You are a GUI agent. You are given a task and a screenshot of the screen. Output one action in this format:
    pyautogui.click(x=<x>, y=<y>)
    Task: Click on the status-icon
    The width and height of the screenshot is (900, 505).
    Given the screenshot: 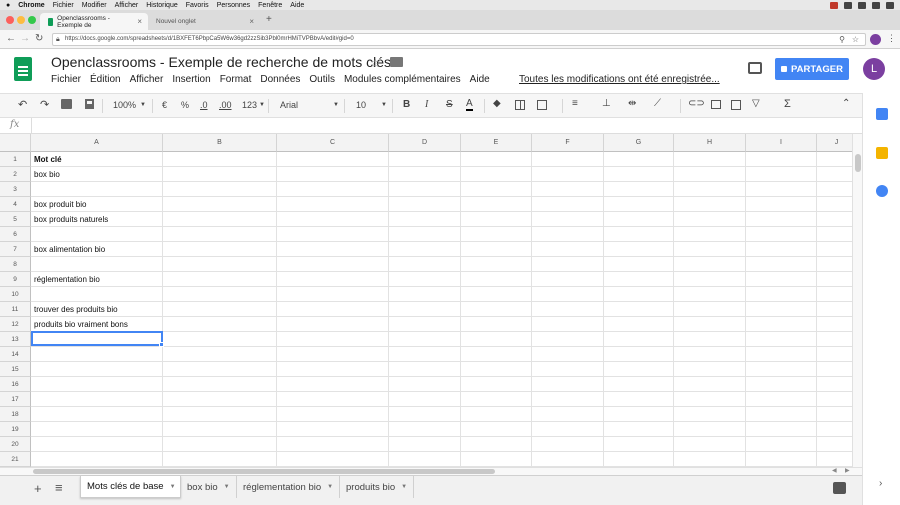 What is the action you would take?
    pyautogui.click(x=862, y=5)
    